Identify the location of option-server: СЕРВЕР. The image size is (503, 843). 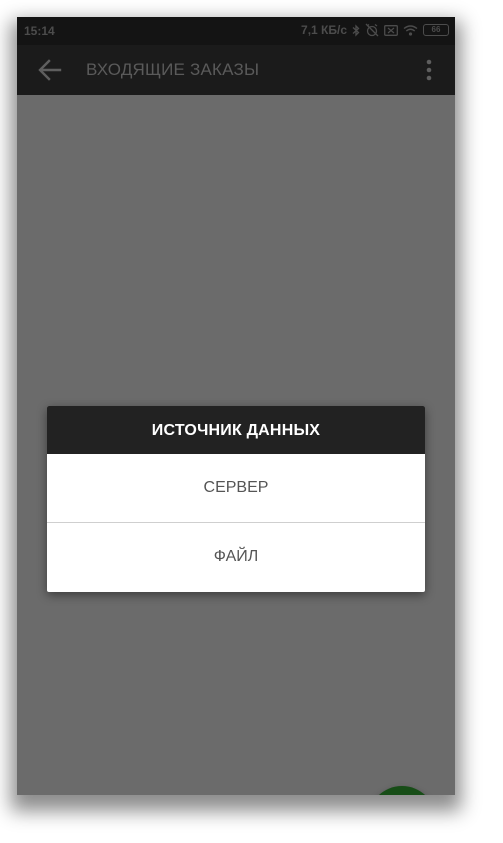
(236, 488).